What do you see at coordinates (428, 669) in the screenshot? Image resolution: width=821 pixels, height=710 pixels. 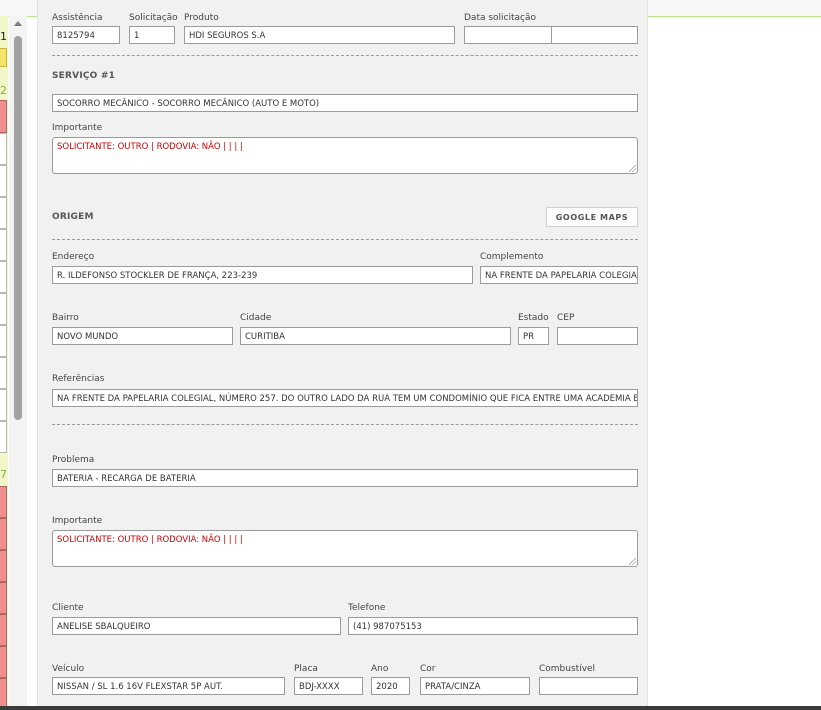 I see `cor-label: Cor` at bounding box center [428, 669].